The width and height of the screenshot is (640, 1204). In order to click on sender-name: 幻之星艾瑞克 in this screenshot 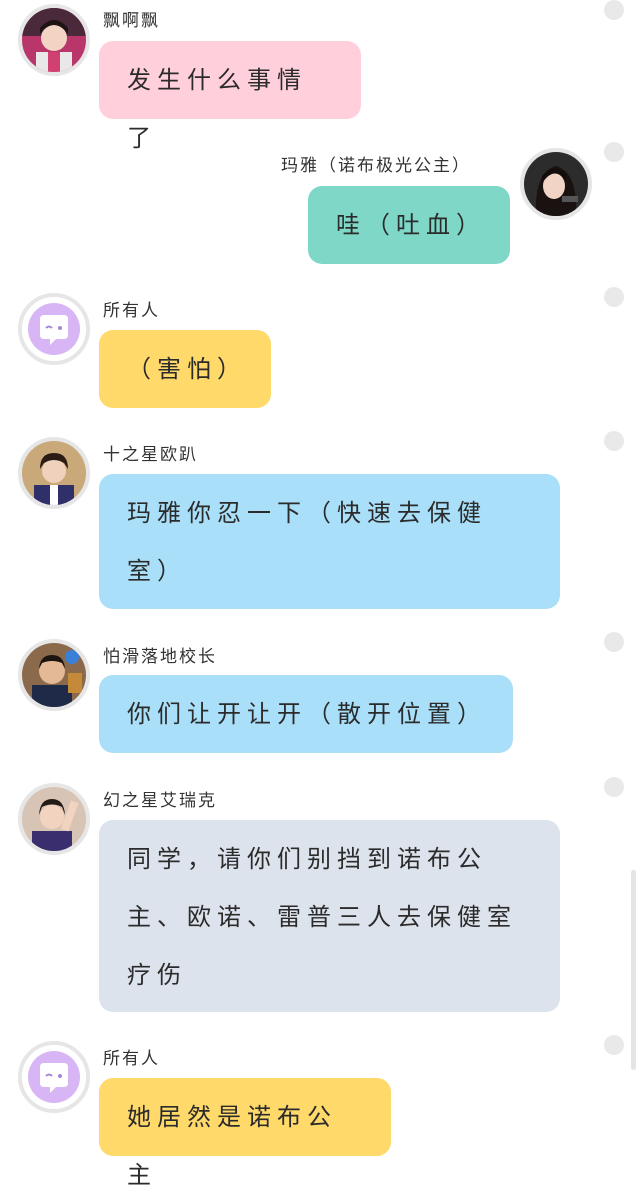, I will do `click(160, 801)`.